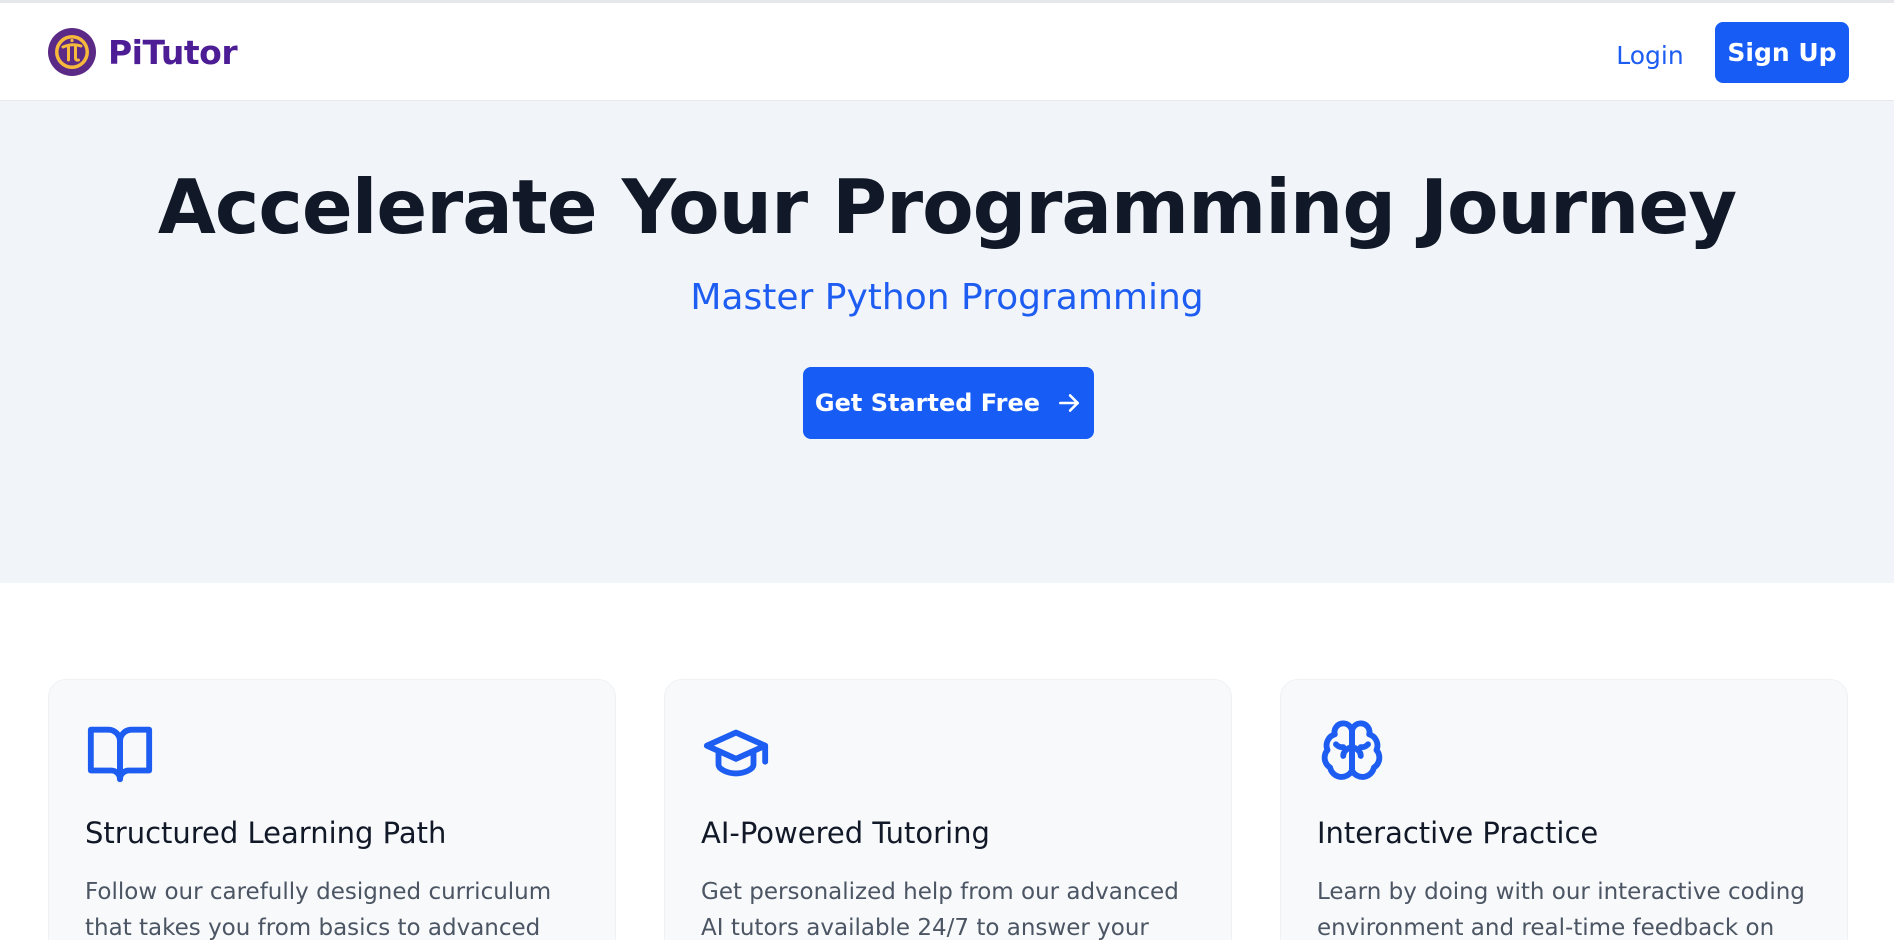 Image resolution: width=1894 pixels, height=940 pixels. Describe the element at coordinates (1782, 52) in the screenshot. I see `signup-button: Sign Up` at that location.